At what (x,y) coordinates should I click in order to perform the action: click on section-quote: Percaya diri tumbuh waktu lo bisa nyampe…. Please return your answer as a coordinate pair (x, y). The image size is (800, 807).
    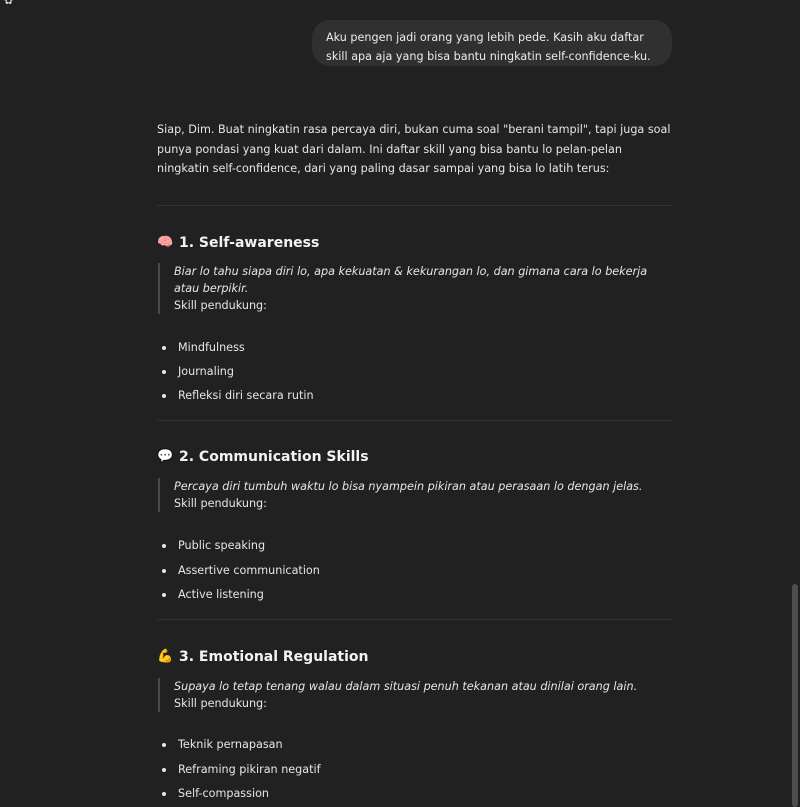
    Looking at the image, I should click on (415, 495).